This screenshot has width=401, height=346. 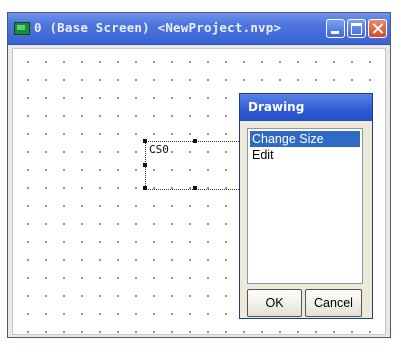 What do you see at coordinates (22, 28) in the screenshot?
I see `app-screen-icon` at bounding box center [22, 28].